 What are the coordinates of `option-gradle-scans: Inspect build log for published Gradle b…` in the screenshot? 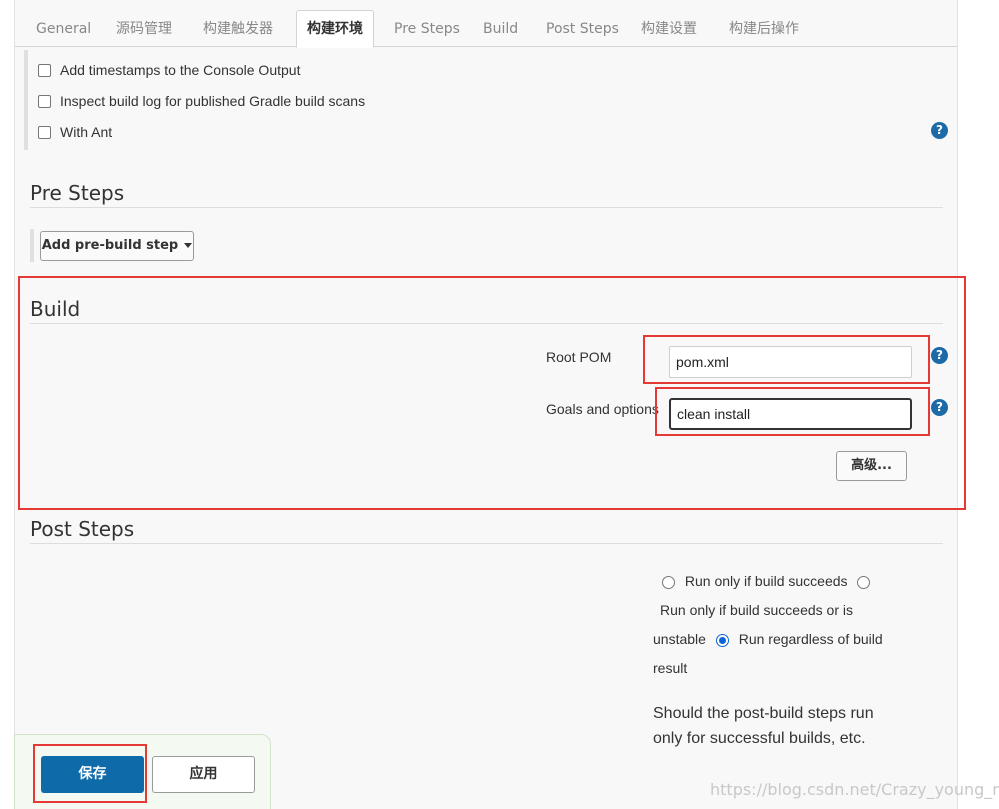 It's located at (201, 101).